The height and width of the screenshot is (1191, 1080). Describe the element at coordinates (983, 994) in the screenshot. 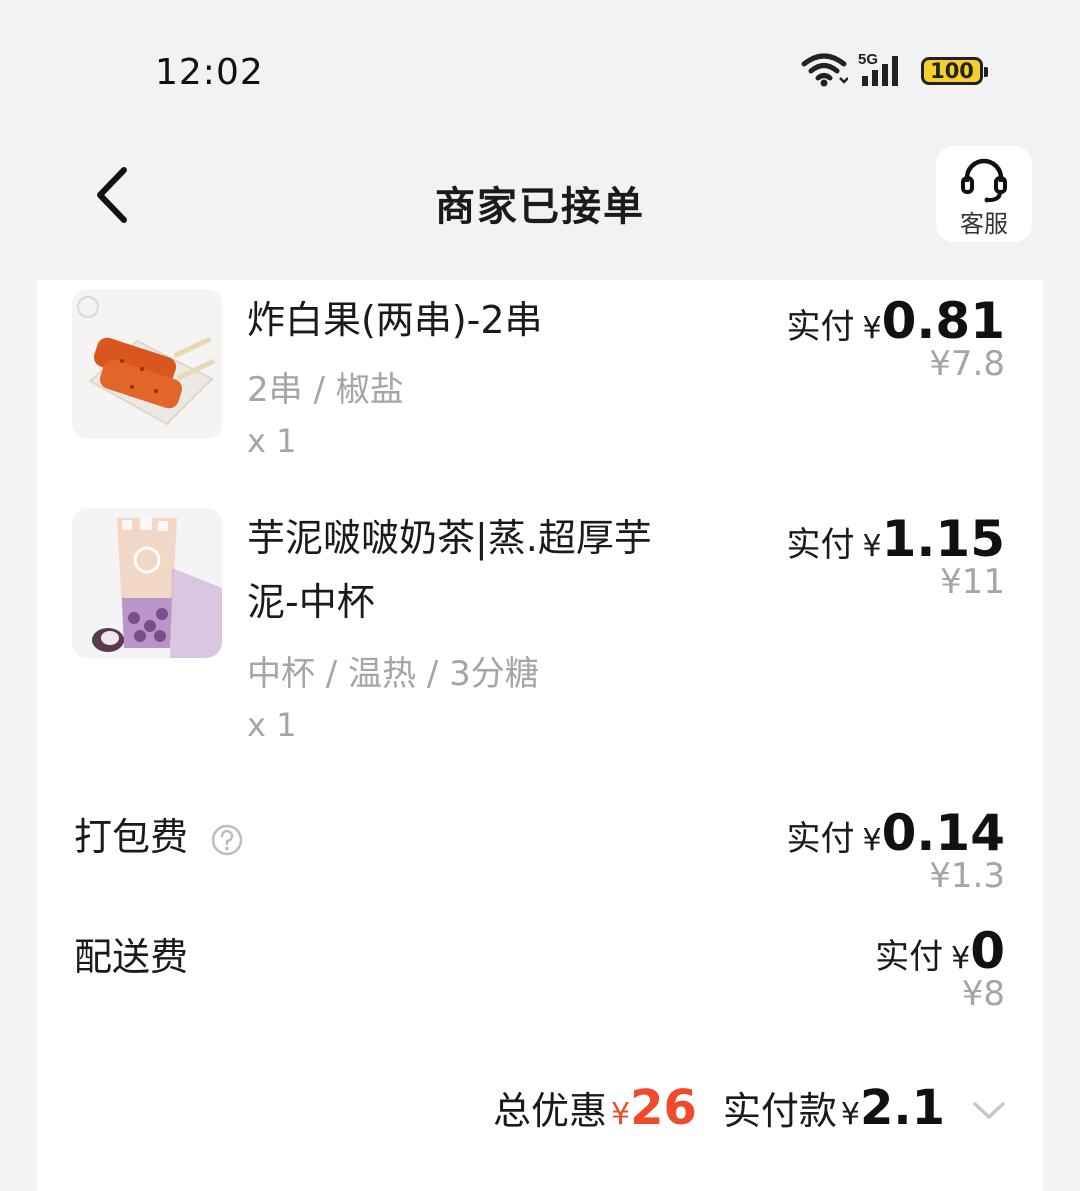

I see `original-price: ¥8` at that location.